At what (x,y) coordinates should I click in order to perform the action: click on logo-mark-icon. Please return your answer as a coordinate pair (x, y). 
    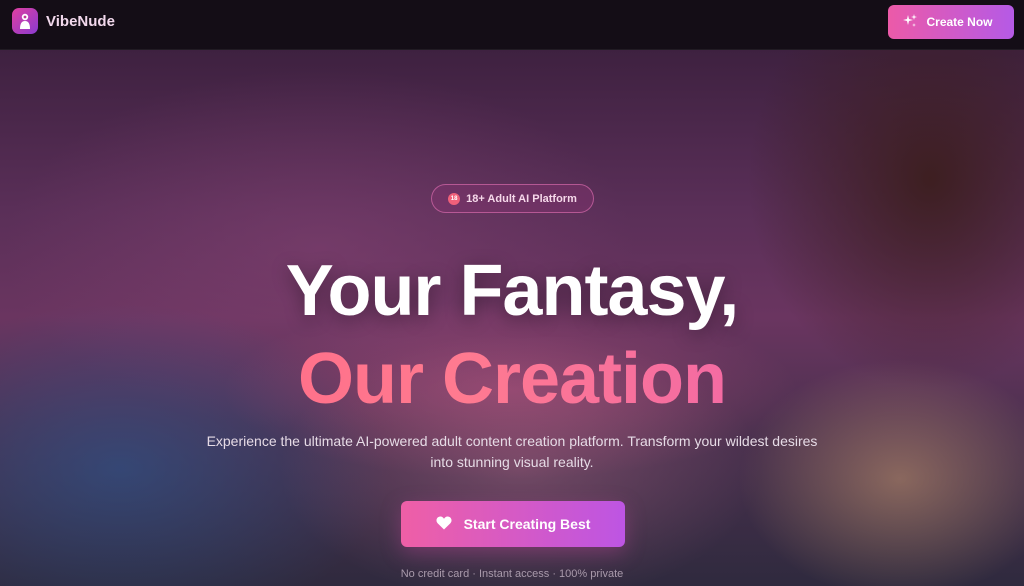
    Looking at the image, I should click on (25, 21).